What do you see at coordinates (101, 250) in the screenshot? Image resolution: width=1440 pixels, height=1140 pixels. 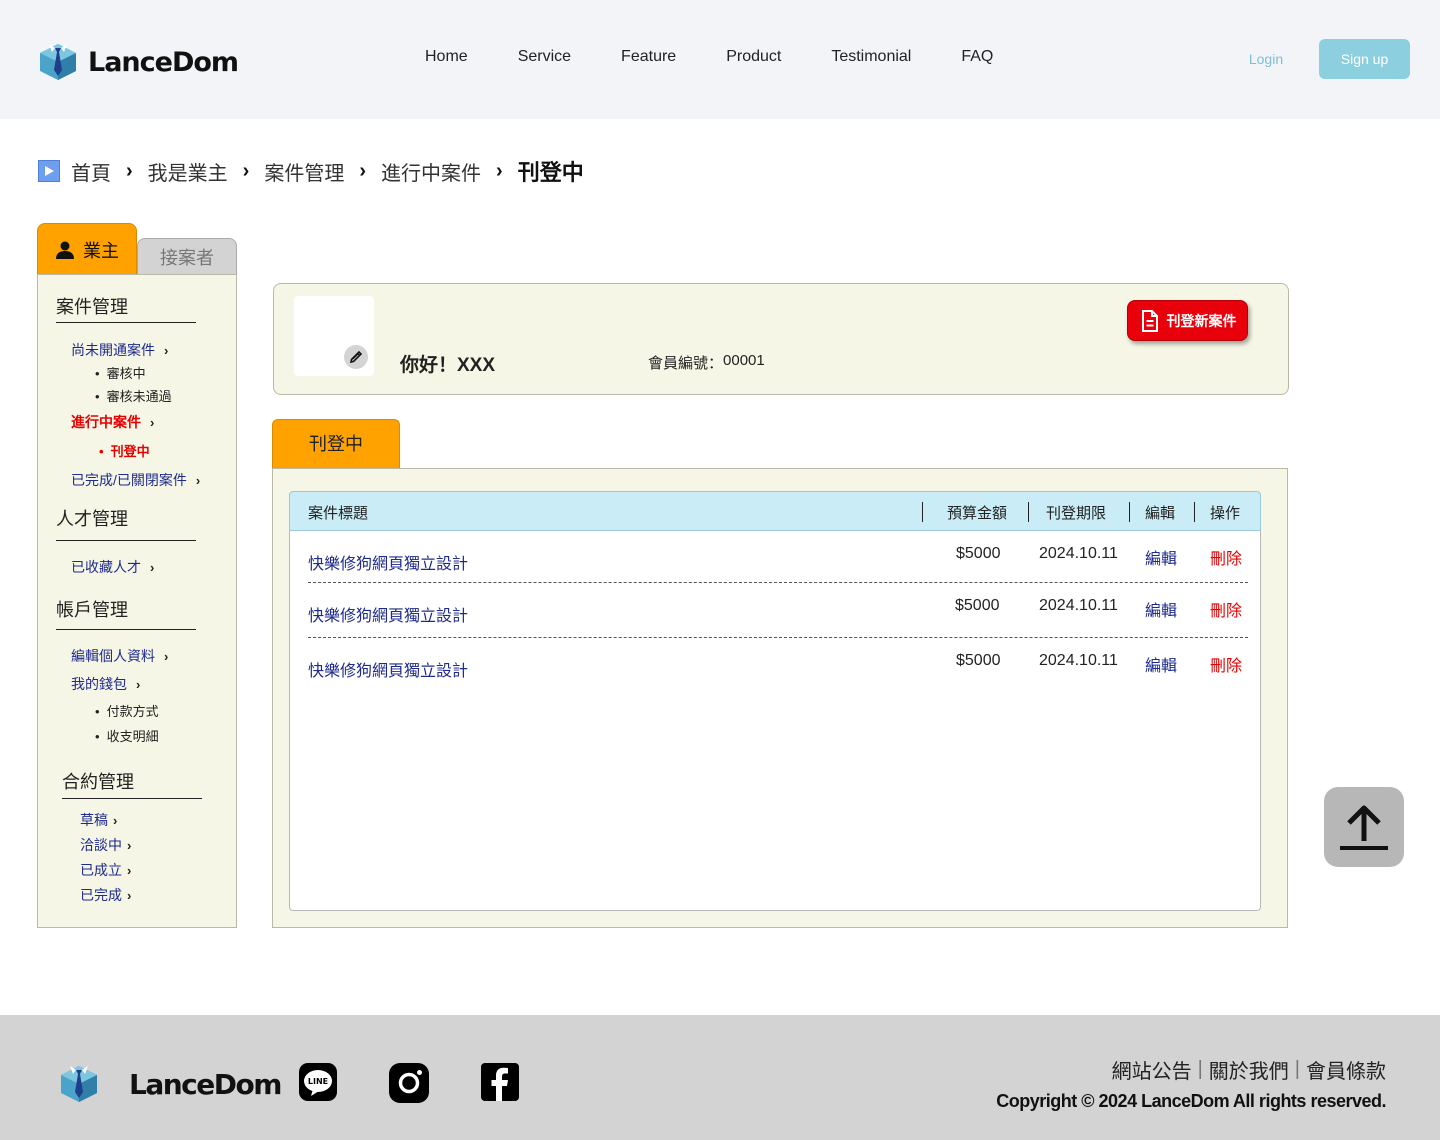 I see `tab-owner-label: 業主` at bounding box center [101, 250].